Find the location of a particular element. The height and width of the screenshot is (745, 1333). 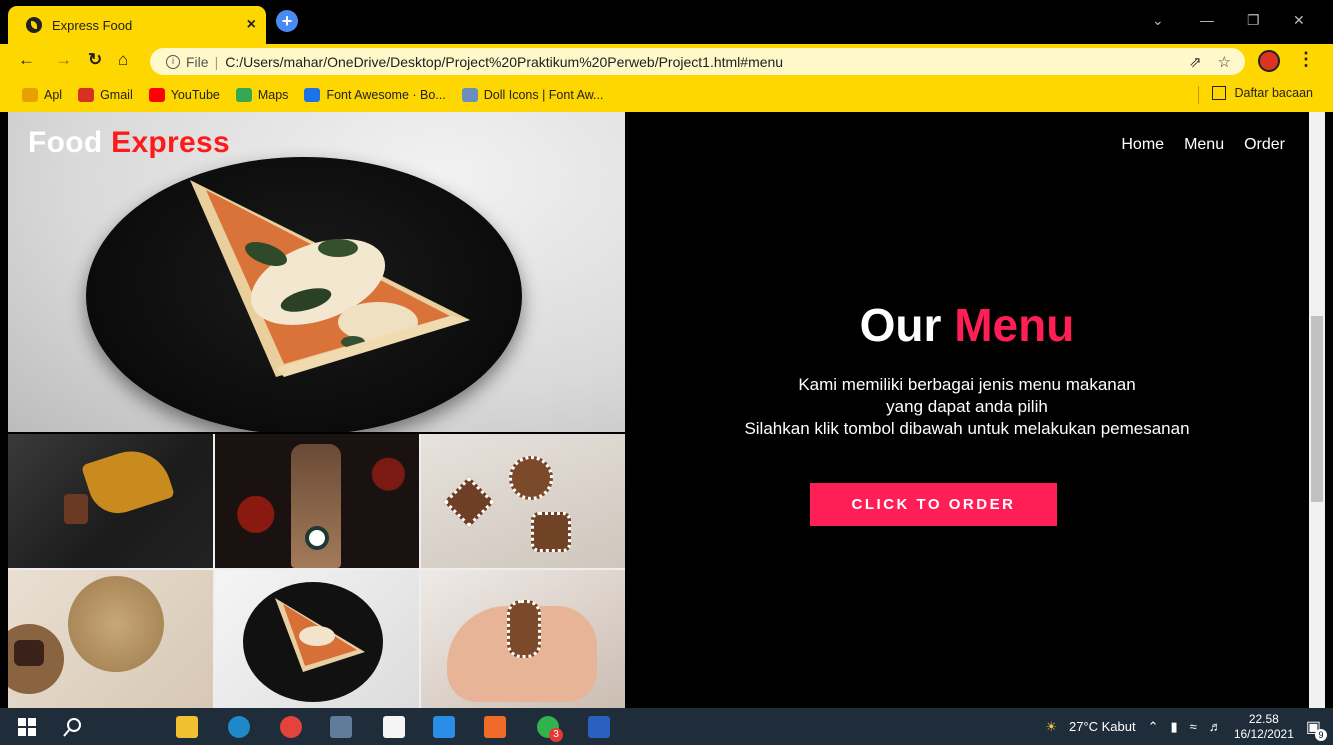

restore-icon: ❐ is located at coordinates (1253, 20).